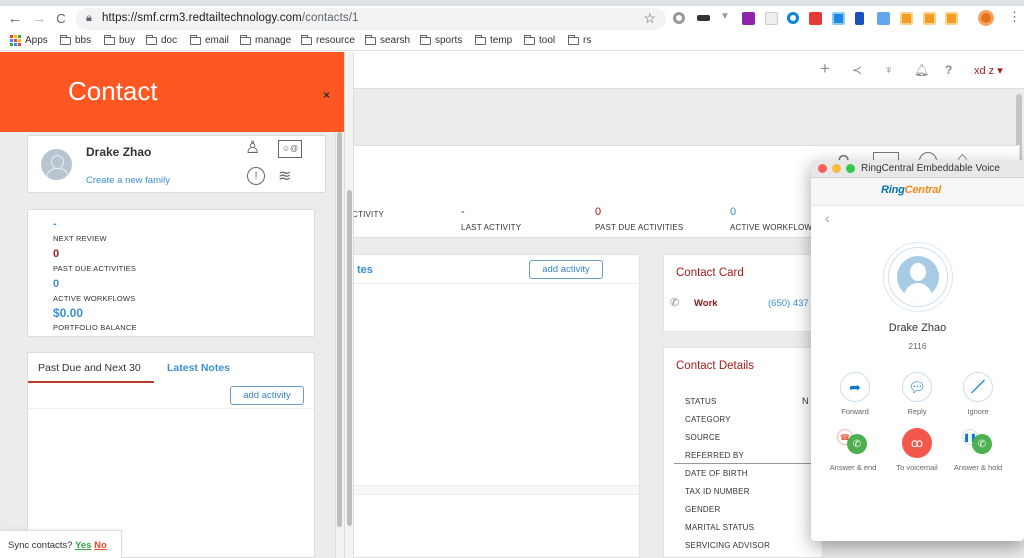  I want to click on notification-icon: 🔔︎, so click(921, 70).